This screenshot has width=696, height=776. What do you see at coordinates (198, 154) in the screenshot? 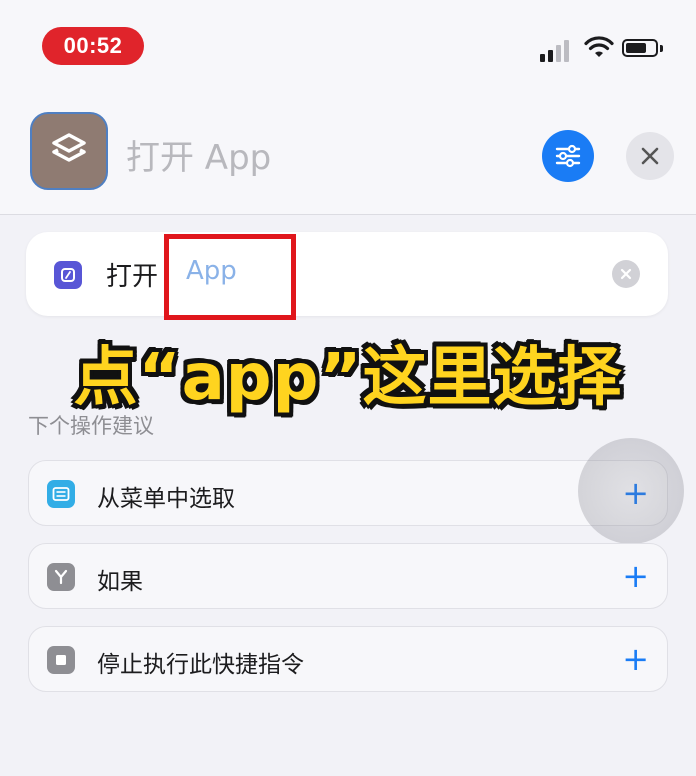
I see `shortcut-title: 打开 App` at bounding box center [198, 154].